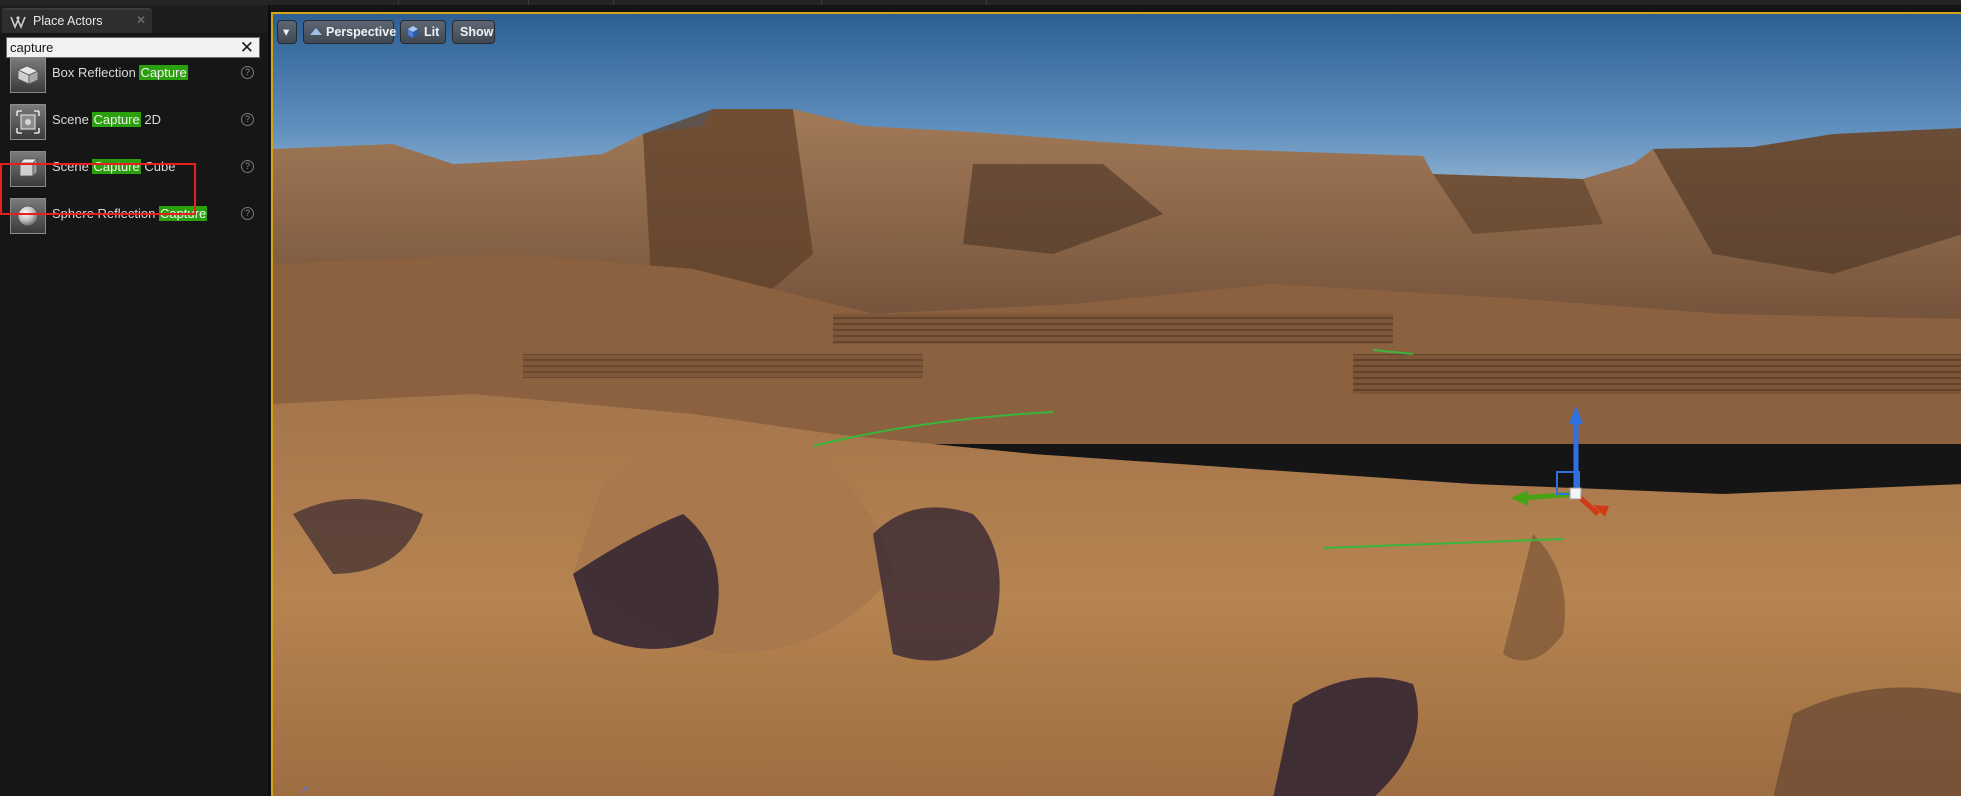 The height and width of the screenshot is (796, 1961). I want to click on chevron-down-icon: ▾, so click(286, 32).